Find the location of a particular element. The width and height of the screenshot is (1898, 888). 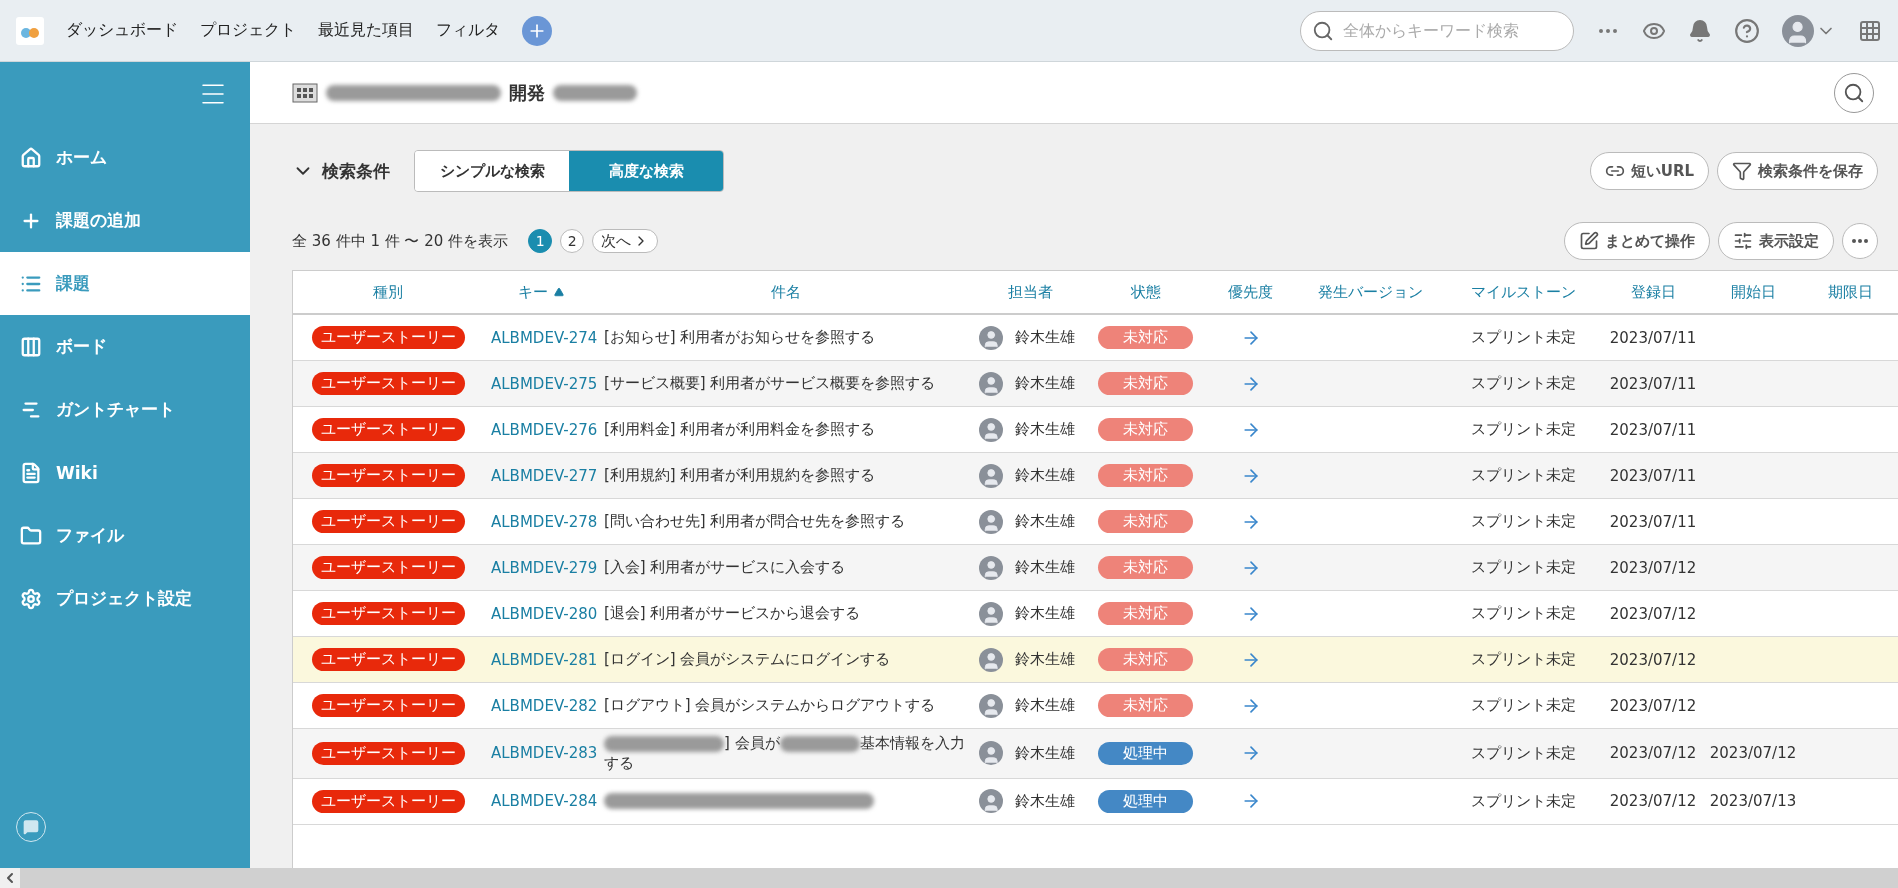

subject-text: [問い合わせ先] 利用者が問合せ先を参照する is located at coordinates (755, 521).